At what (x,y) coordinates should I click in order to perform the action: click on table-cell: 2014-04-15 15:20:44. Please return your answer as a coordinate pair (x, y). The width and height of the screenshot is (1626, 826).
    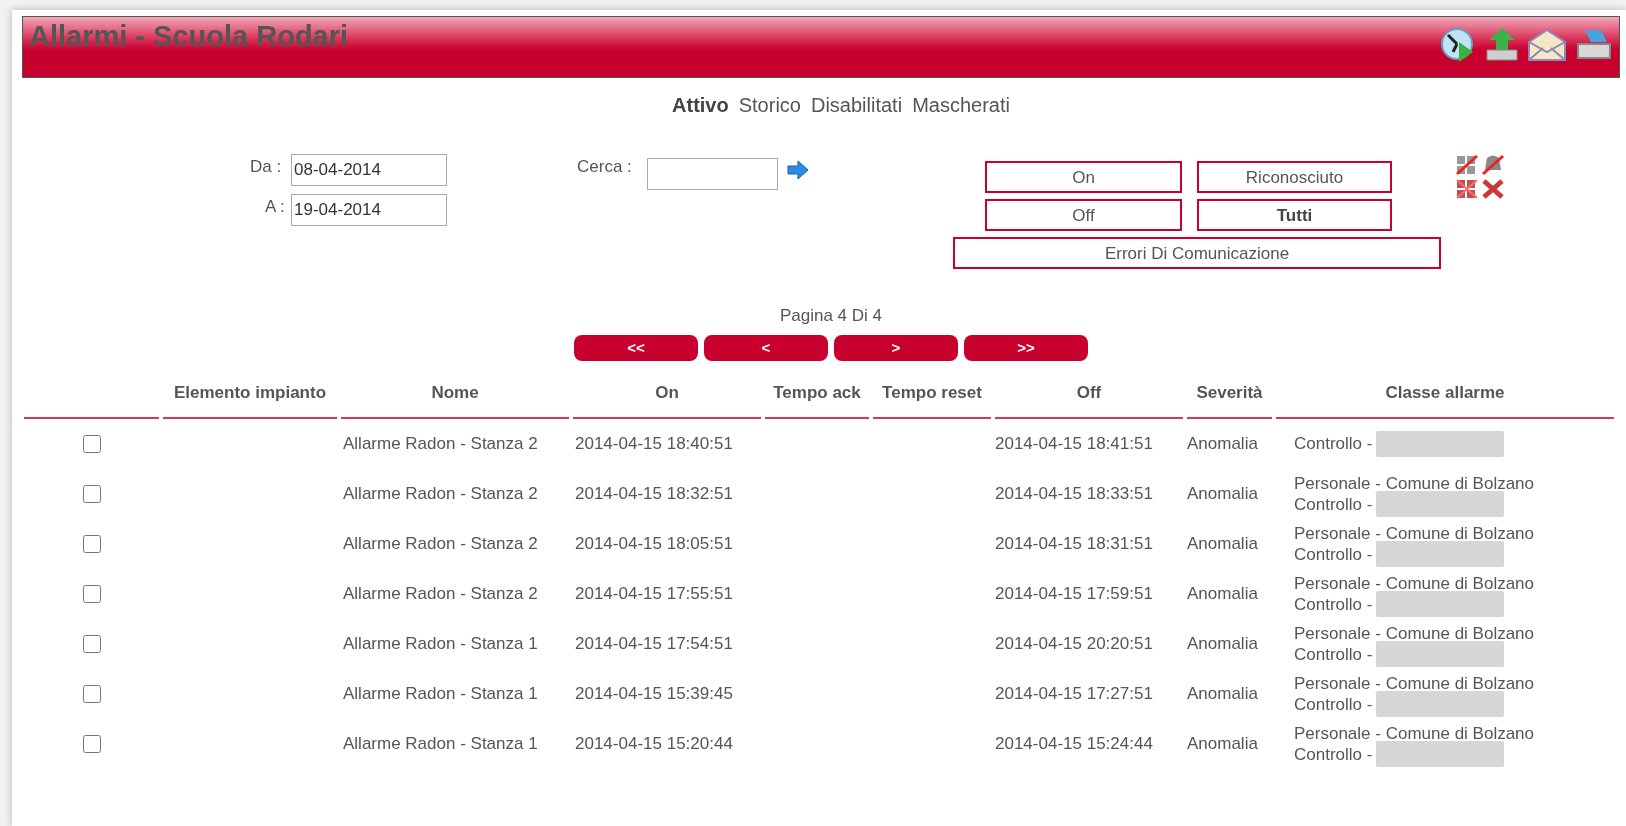
    Looking at the image, I should click on (654, 743).